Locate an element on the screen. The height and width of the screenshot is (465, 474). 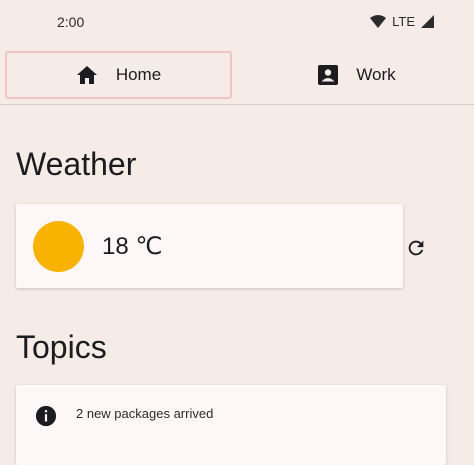
tab-home: Home is located at coordinates (118, 75).